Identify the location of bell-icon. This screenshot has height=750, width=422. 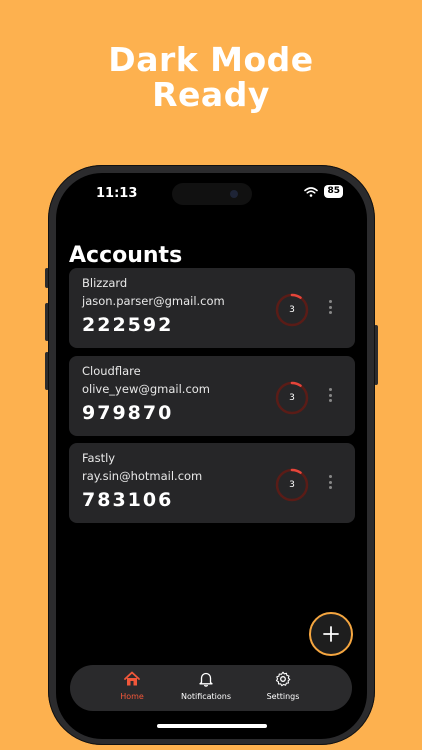
(206, 679).